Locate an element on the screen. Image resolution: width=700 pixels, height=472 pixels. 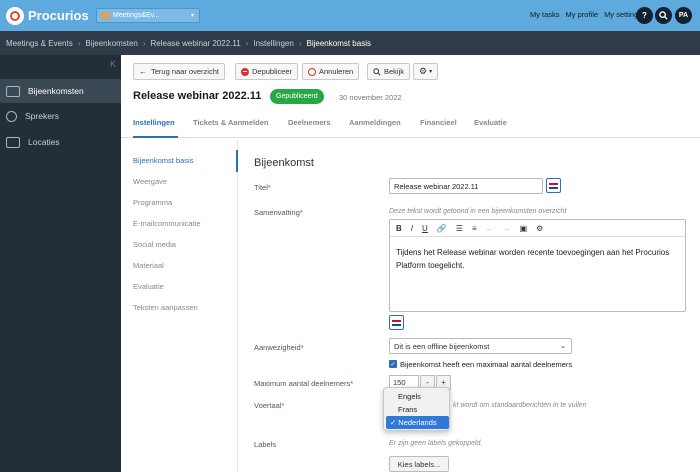
top-links: My tasks My profile My settings is located at coordinates (586, 14).